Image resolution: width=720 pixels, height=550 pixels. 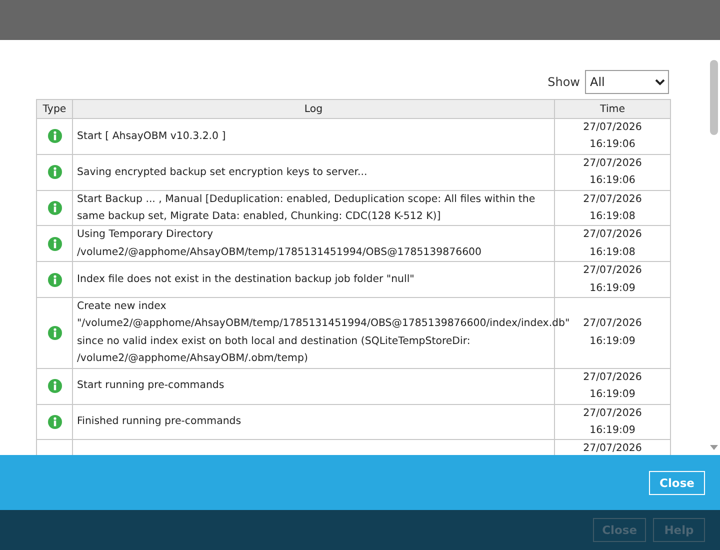 What do you see at coordinates (159, 422) in the screenshot?
I see `log-message: Finished running pre-commands` at bounding box center [159, 422].